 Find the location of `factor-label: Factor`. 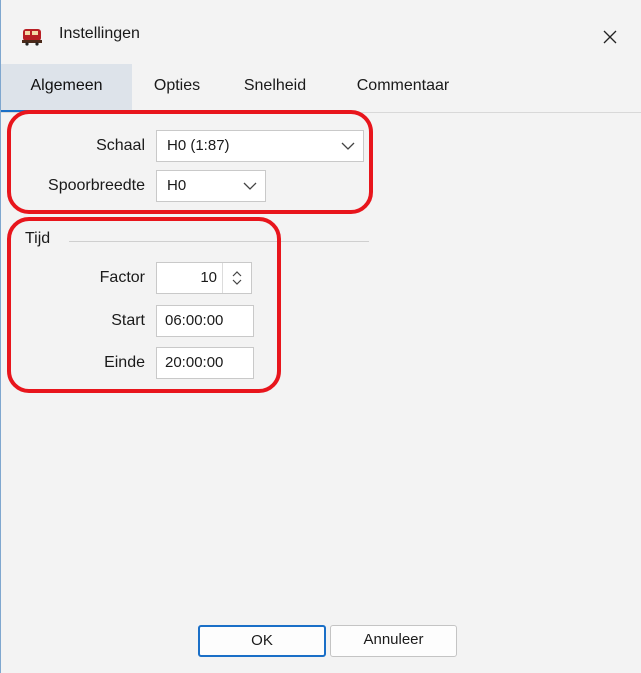

factor-label: Factor is located at coordinates (122, 277).